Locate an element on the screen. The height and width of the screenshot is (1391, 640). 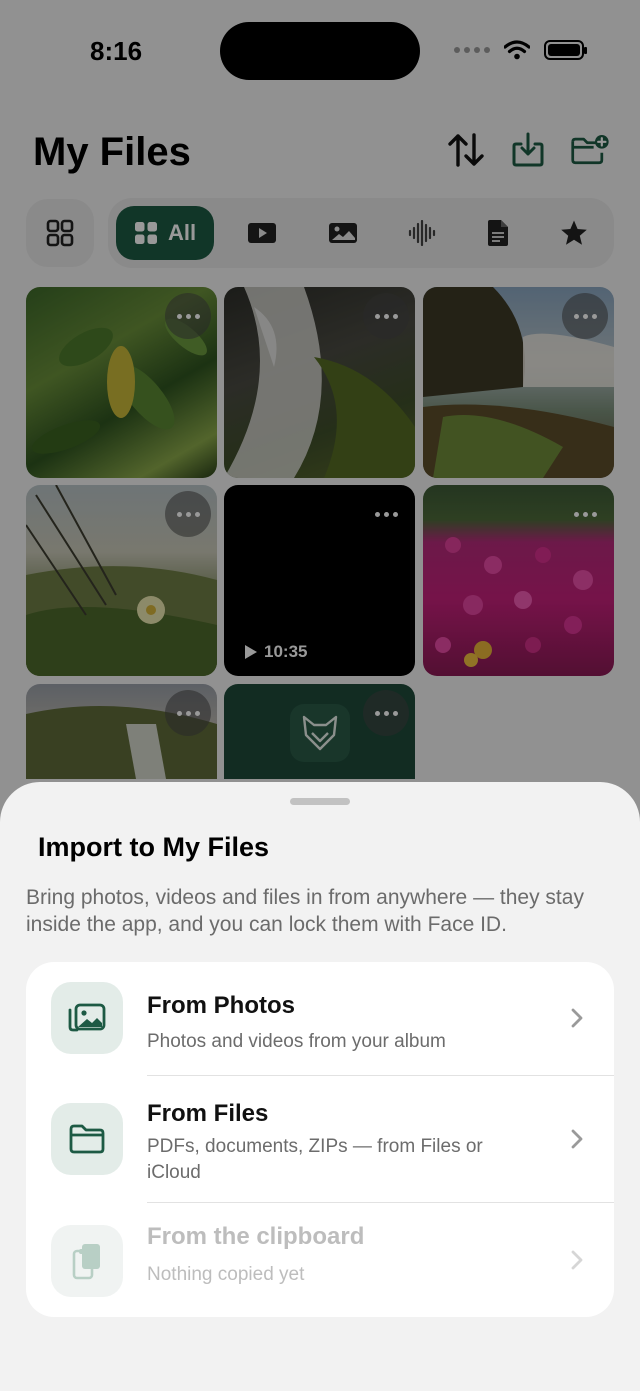
sheet-grabber is located at coordinates (320, 801).